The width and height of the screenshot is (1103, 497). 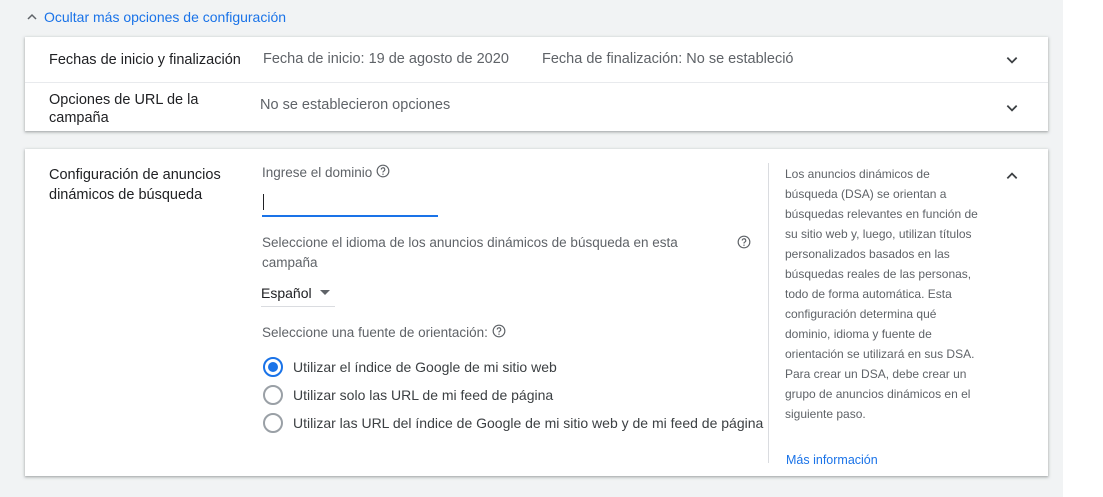 I want to click on url-options-label: Opciones de URL de la campaña, so click(x=124, y=109).